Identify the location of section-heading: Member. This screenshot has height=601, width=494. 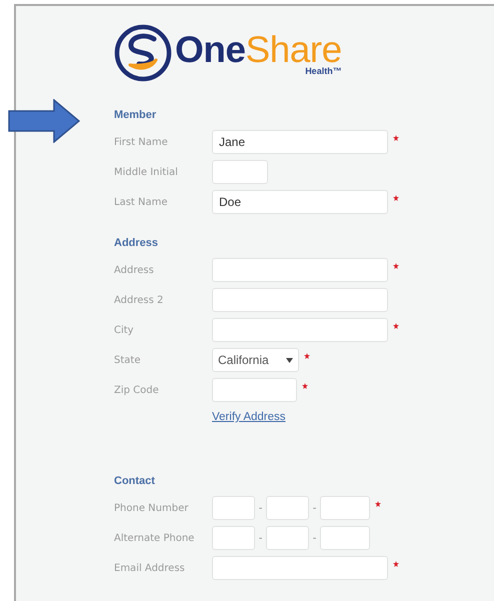
(136, 116).